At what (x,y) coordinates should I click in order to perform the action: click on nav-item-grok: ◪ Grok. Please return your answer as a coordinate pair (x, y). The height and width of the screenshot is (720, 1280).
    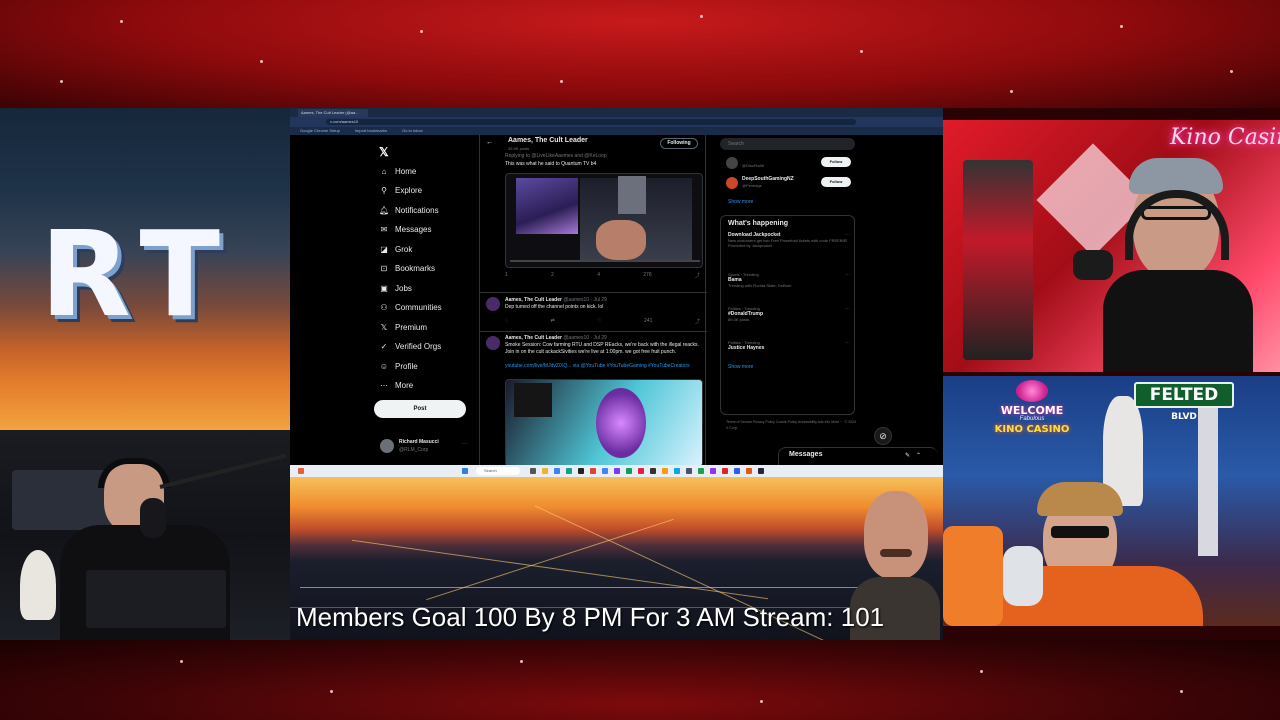
    Looking at the image, I should click on (395, 249).